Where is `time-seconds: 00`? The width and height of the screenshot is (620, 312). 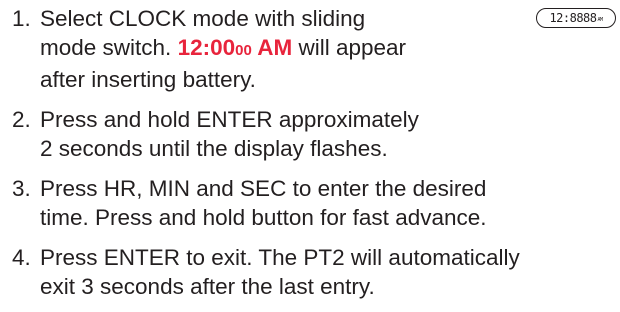 time-seconds: 00 is located at coordinates (243, 50).